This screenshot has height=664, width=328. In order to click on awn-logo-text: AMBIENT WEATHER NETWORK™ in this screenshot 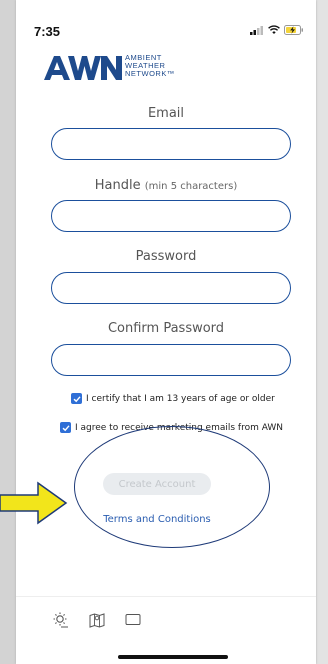, I will do `click(150, 66)`.